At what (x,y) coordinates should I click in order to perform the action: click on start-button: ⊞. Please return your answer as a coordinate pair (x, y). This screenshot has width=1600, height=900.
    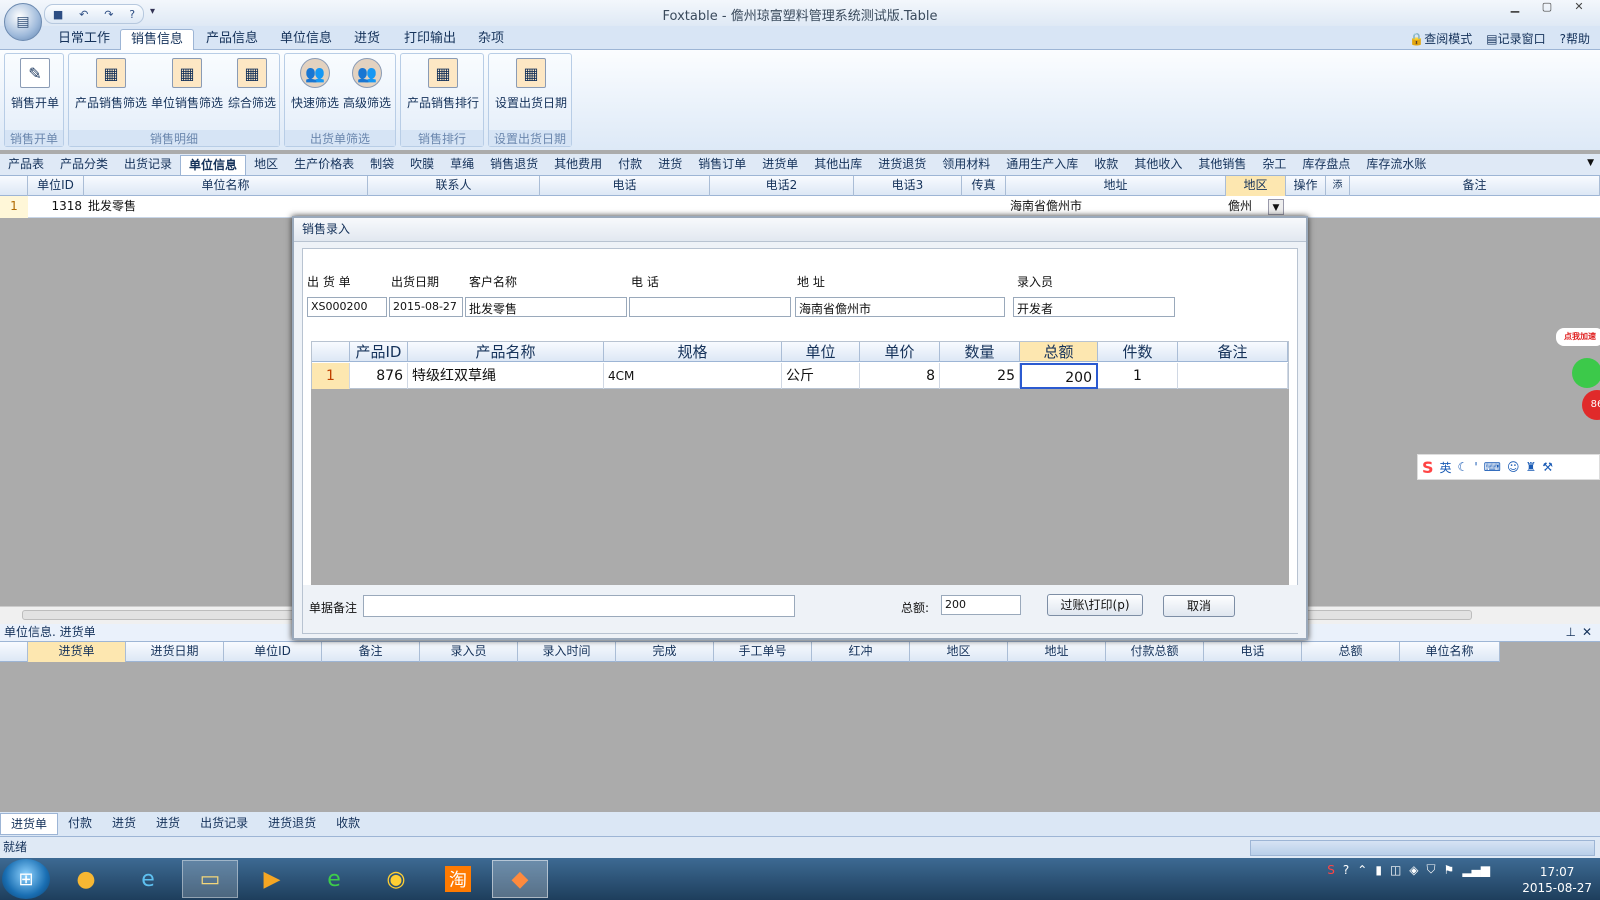
    Looking at the image, I should click on (26, 879).